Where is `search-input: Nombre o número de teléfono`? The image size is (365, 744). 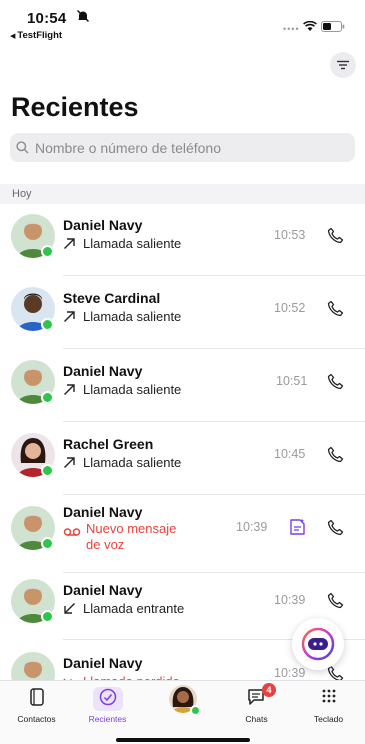 search-input: Nombre o número de teléfono is located at coordinates (182, 147).